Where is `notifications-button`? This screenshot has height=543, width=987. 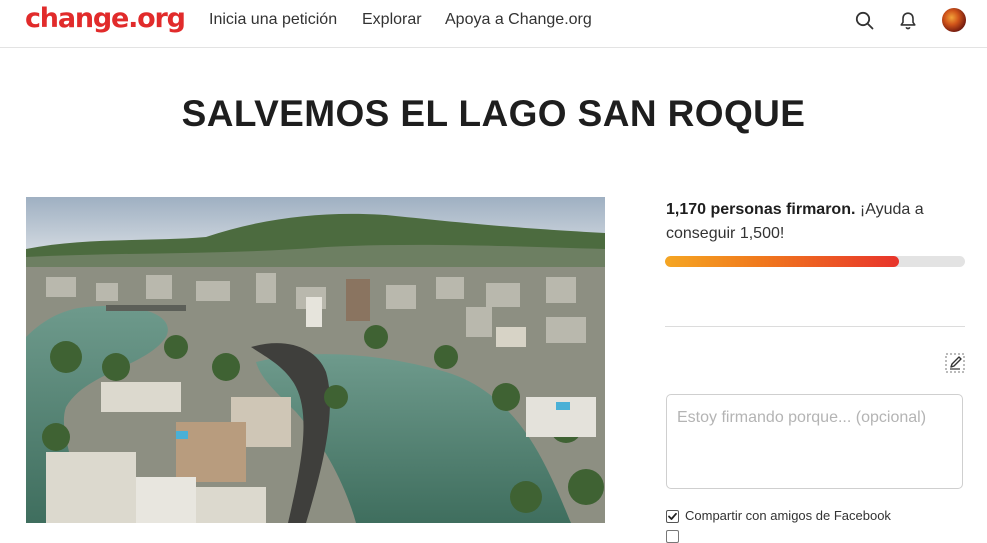
notifications-button is located at coordinates (908, 21).